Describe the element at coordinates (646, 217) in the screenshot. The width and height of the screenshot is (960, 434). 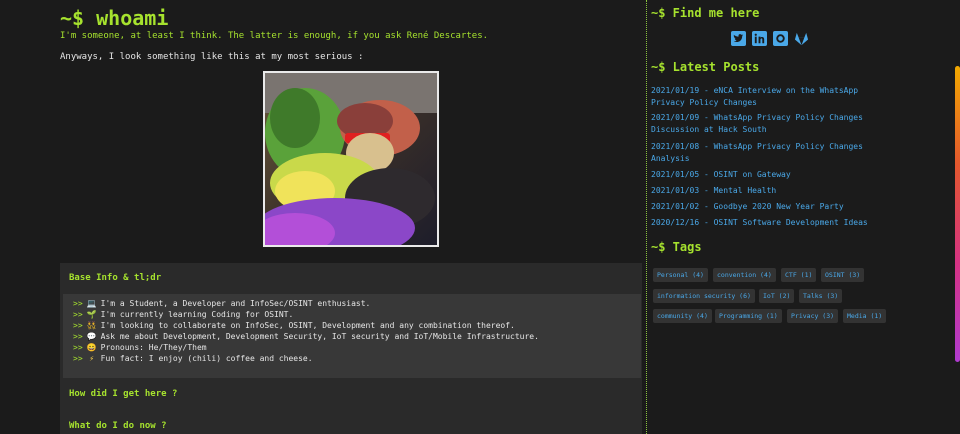
I see `column-divider` at that location.